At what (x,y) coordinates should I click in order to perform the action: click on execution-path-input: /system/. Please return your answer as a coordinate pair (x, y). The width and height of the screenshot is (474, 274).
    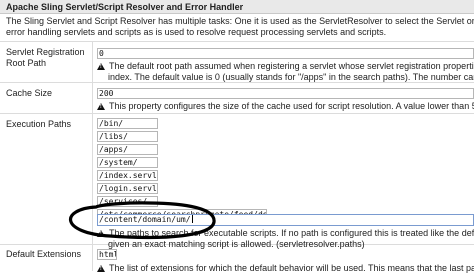
    Looking at the image, I should click on (127, 162).